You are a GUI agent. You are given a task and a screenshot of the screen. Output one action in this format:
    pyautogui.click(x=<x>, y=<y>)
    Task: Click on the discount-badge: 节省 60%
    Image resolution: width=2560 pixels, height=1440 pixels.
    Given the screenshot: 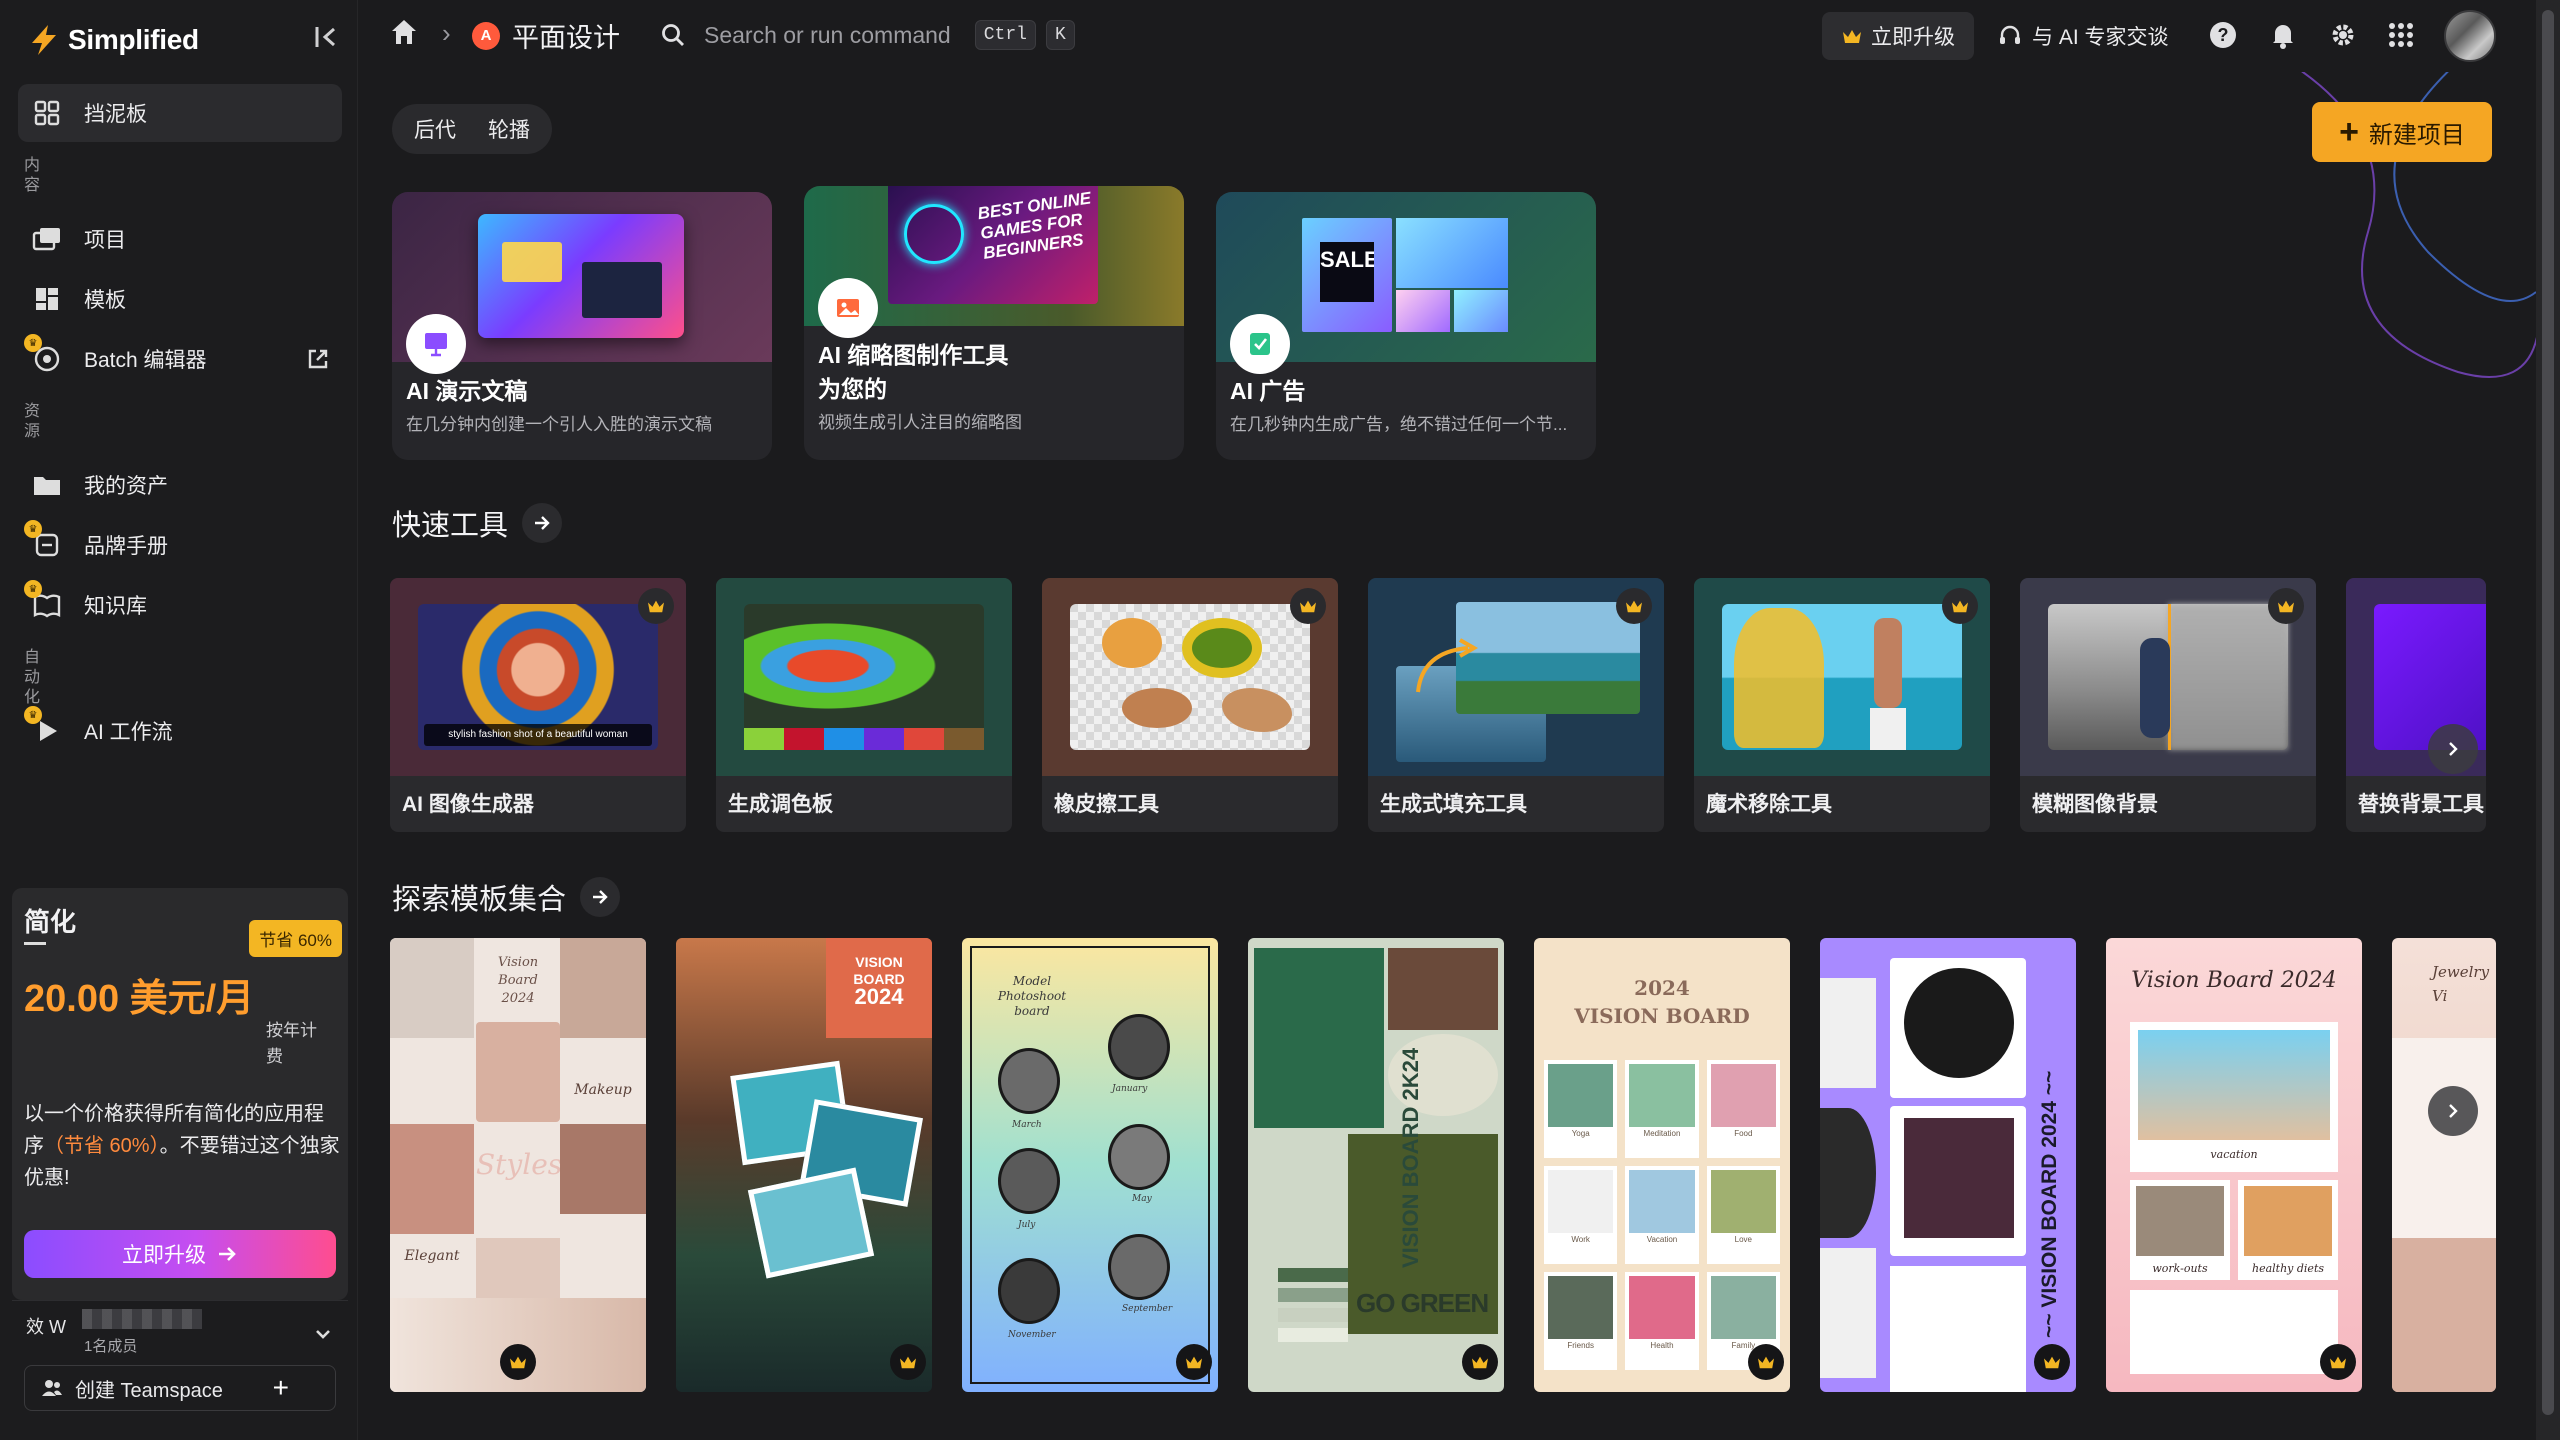 What is the action you would take?
    pyautogui.click(x=295, y=938)
    